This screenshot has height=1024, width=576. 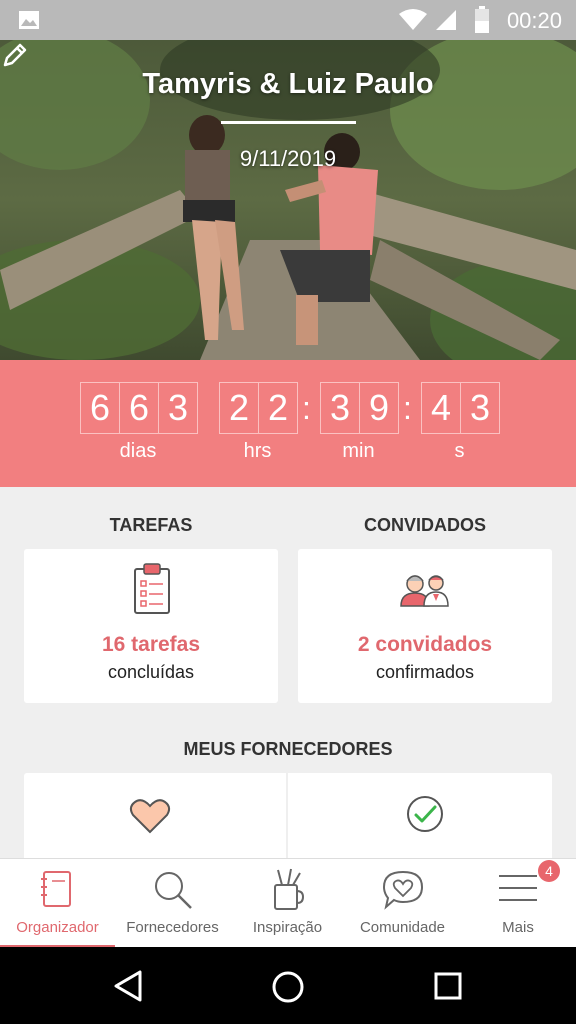 What do you see at coordinates (358, 451) in the screenshot?
I see `minutes-label: min` at bounding box center [358, 451].